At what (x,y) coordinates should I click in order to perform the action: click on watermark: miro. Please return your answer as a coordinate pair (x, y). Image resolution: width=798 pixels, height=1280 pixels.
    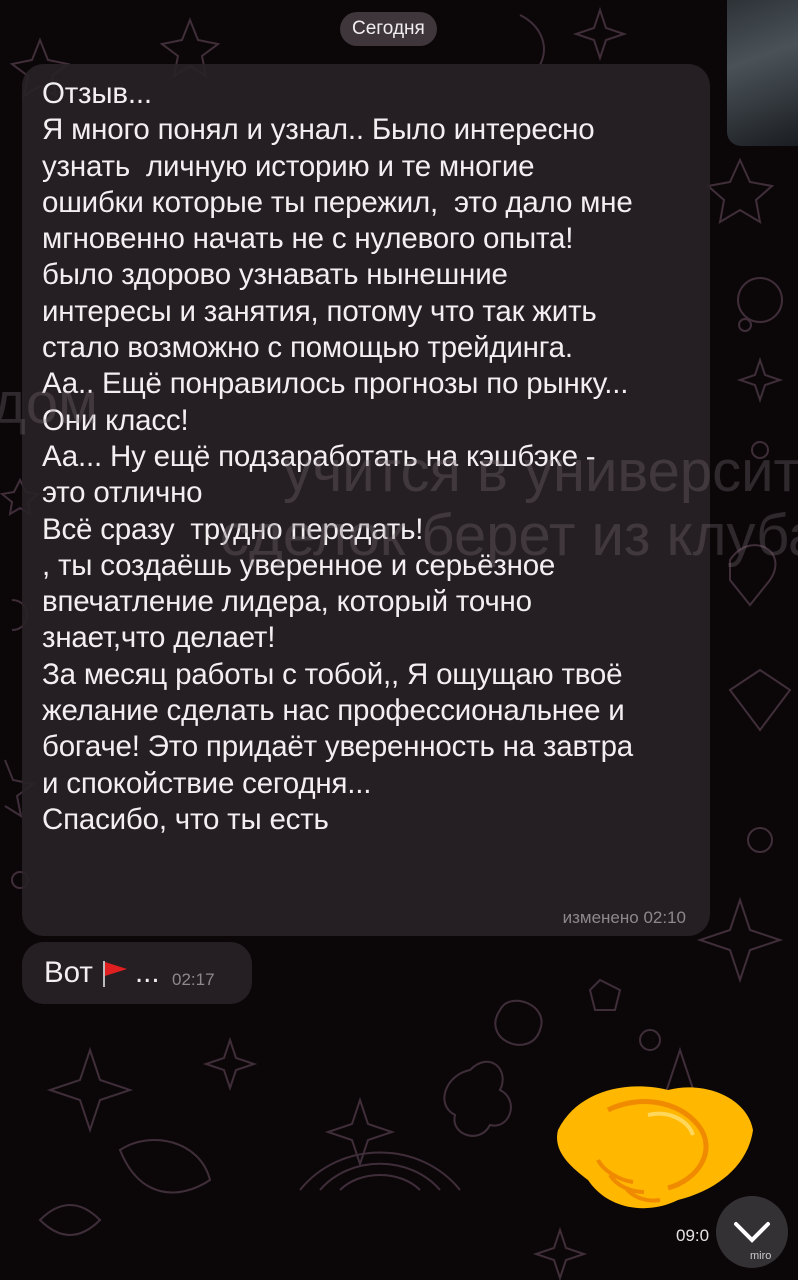
    Looking at the image, I should click on (761, 1256).